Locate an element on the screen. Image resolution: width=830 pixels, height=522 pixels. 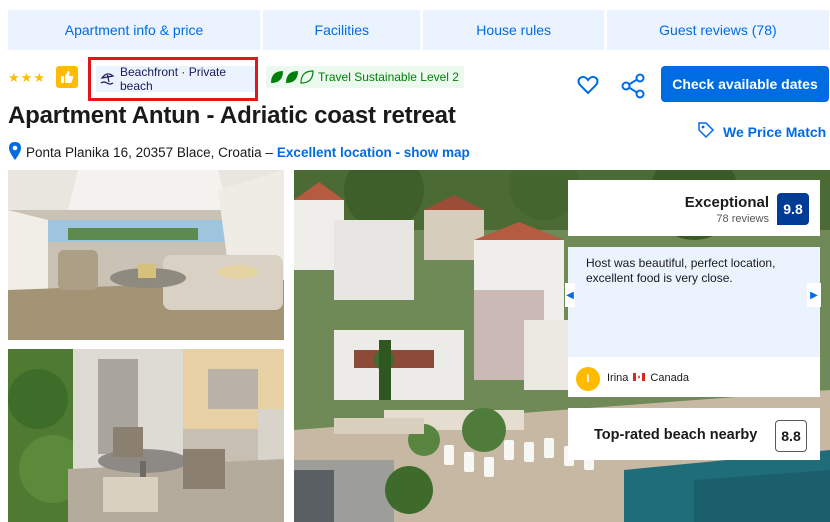
beach-rating-card: Top-rated beach nearby 8.8 is located at coordinates (694, 434).